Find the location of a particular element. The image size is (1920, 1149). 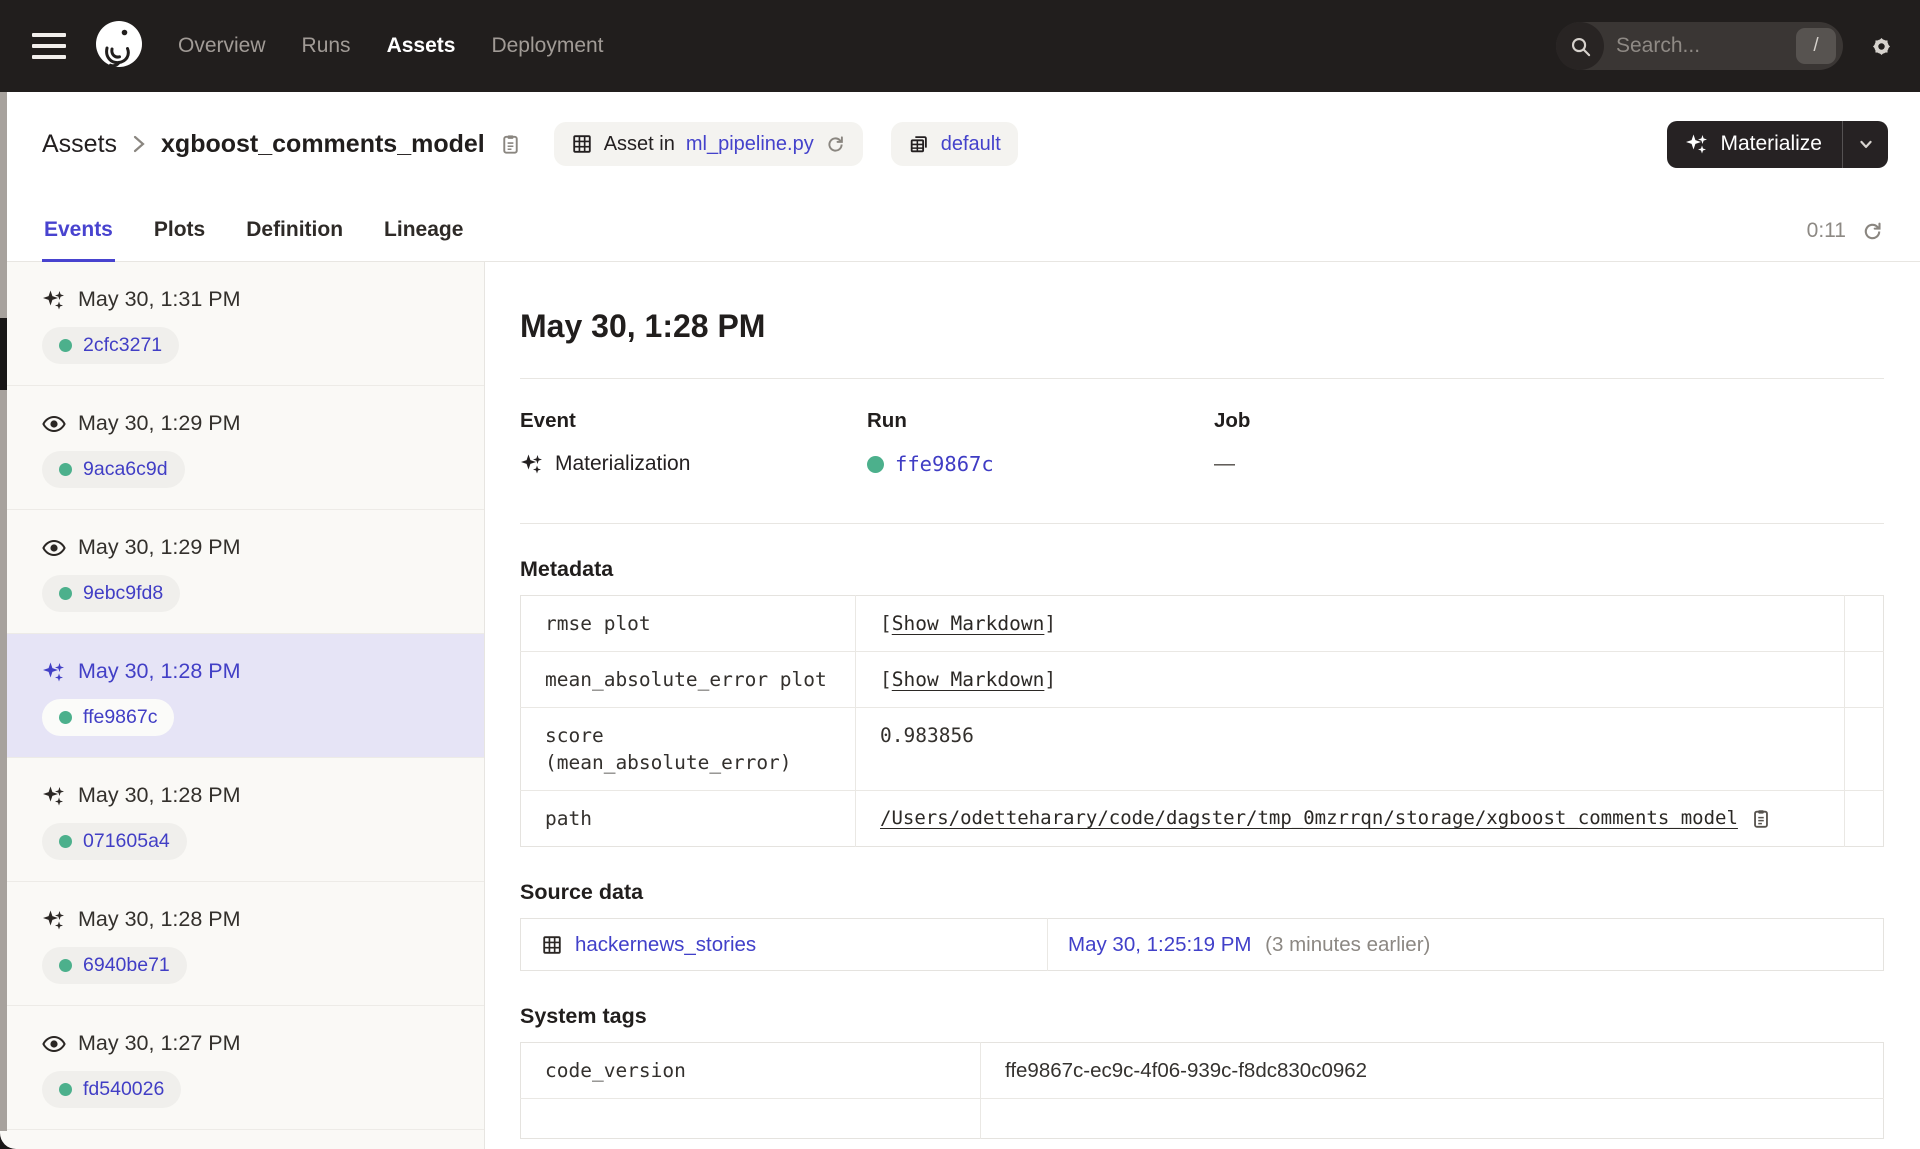

asset-definition-badge: Asset in ml_pipeline.py is located at coordinates (708, 144).